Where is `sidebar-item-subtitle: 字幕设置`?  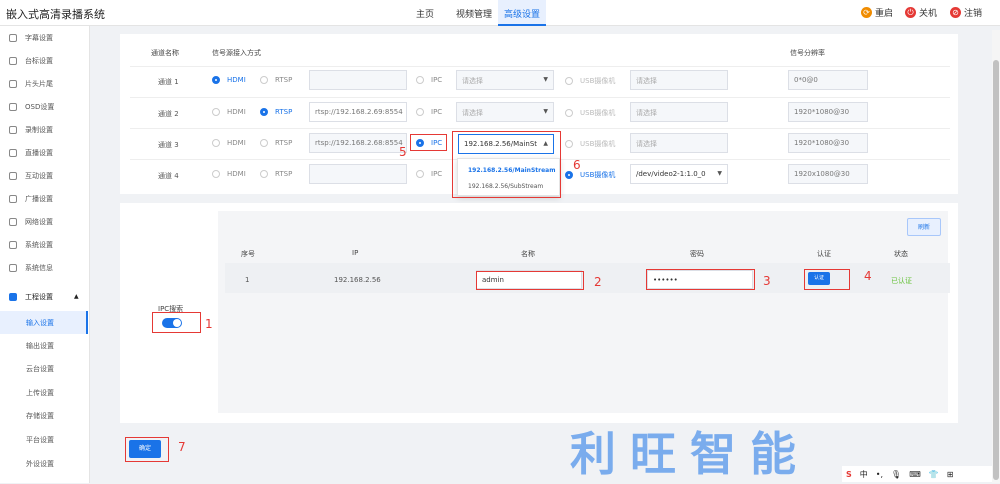
sidebar-item-subtitle: 字幕设置 is located at coordinates (44, 37).